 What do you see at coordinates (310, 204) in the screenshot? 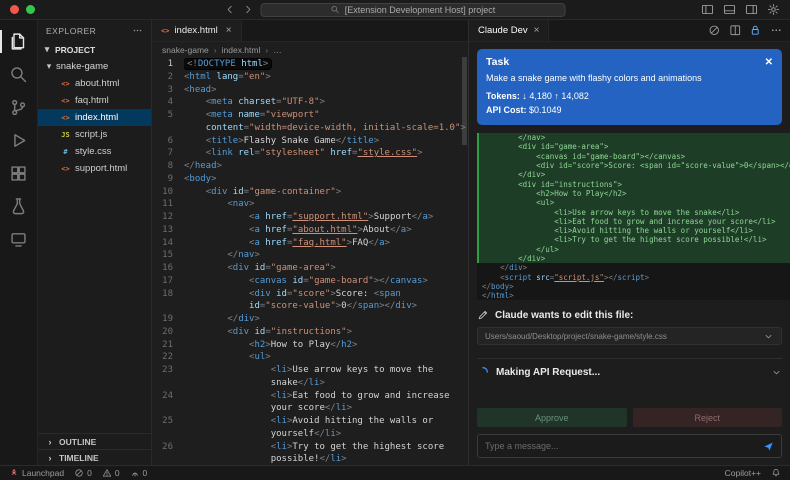
I see `code-line: 11 <nav>` at bounding box center [310, 204].